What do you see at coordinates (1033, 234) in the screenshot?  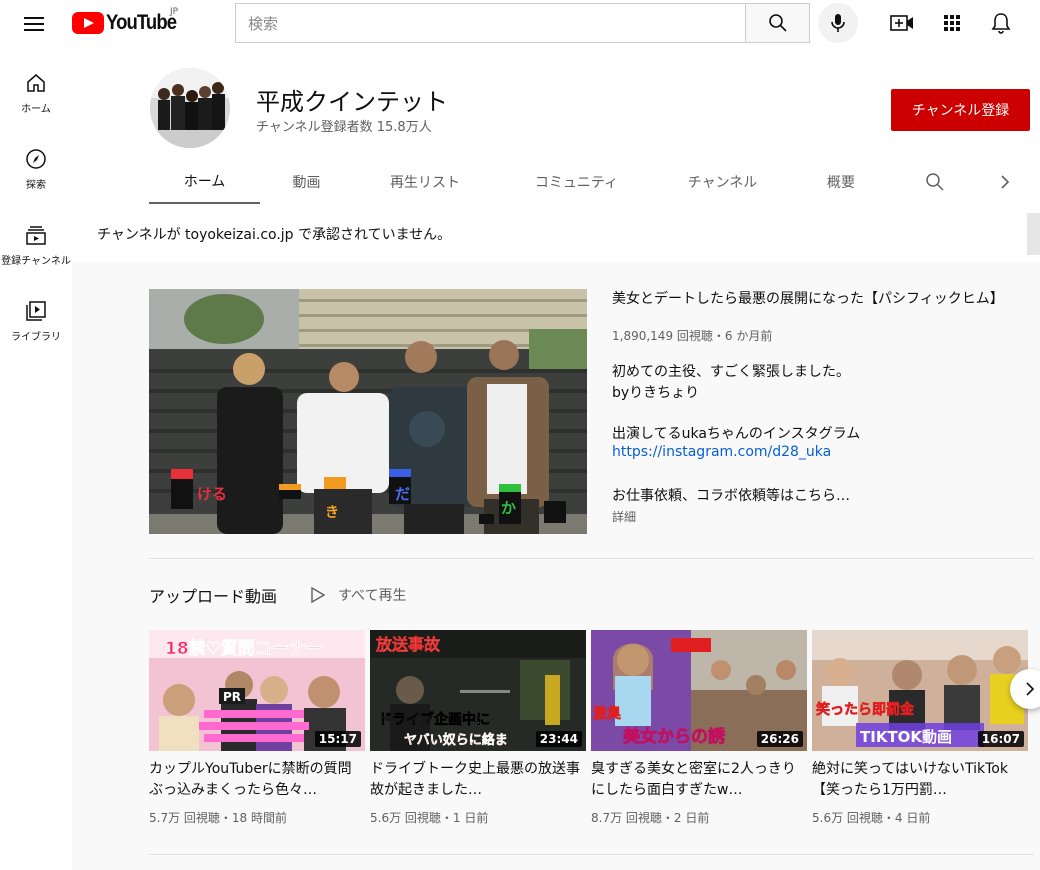 I see `scrollbar` at bounding box center [1033, 234].